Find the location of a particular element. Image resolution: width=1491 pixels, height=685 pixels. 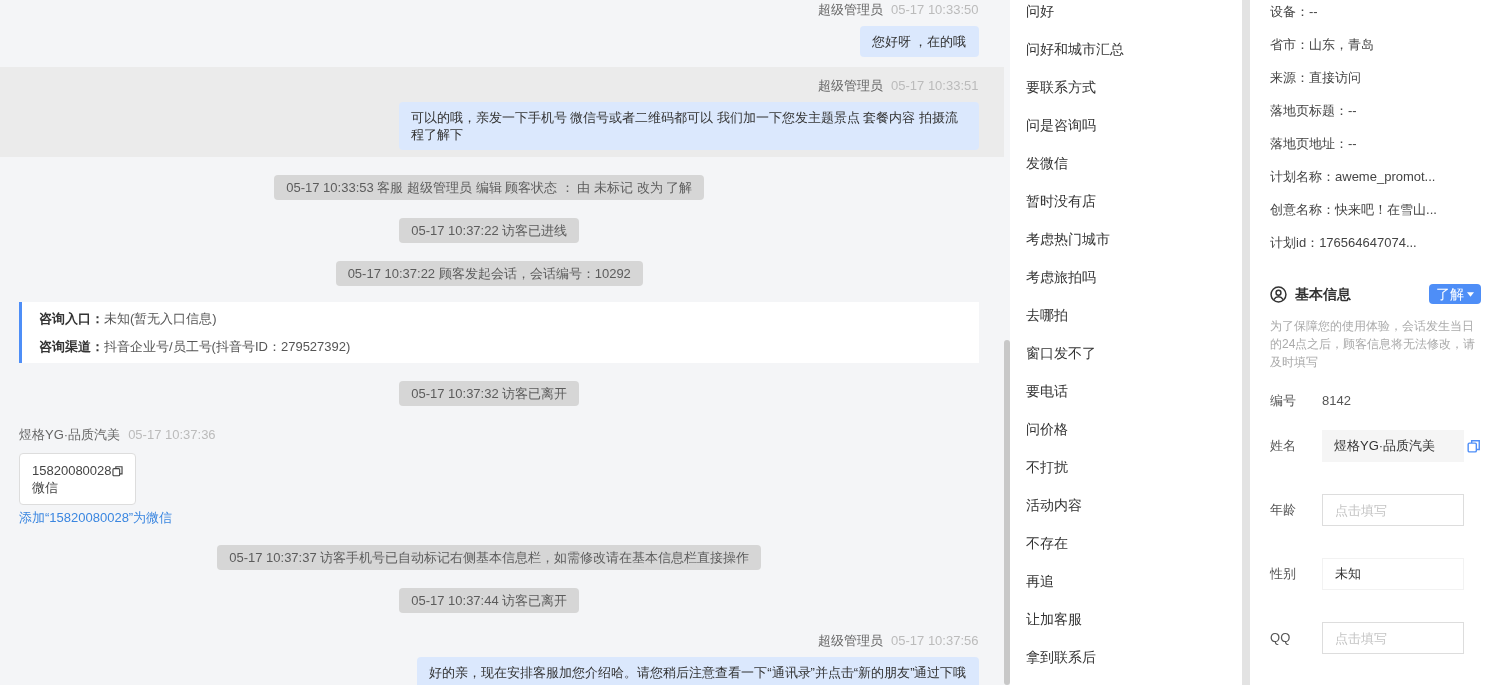

system-notice: 05-17 10:37:44 访客已离开 is located at coordinates (489, 600).